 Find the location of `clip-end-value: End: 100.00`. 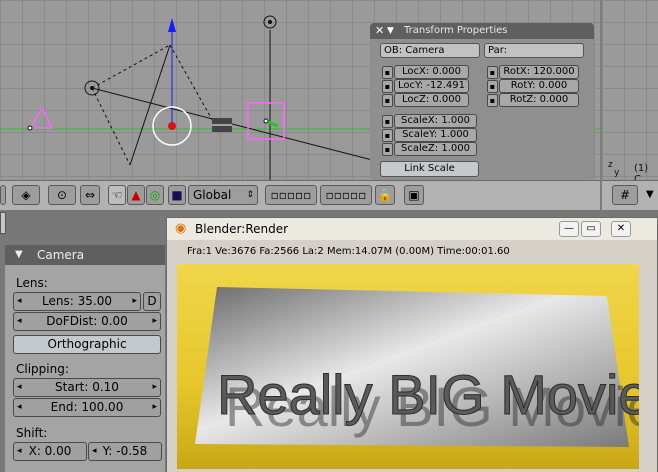

clip-end-value: End: 100.00 is located at coordinates (87, 407).